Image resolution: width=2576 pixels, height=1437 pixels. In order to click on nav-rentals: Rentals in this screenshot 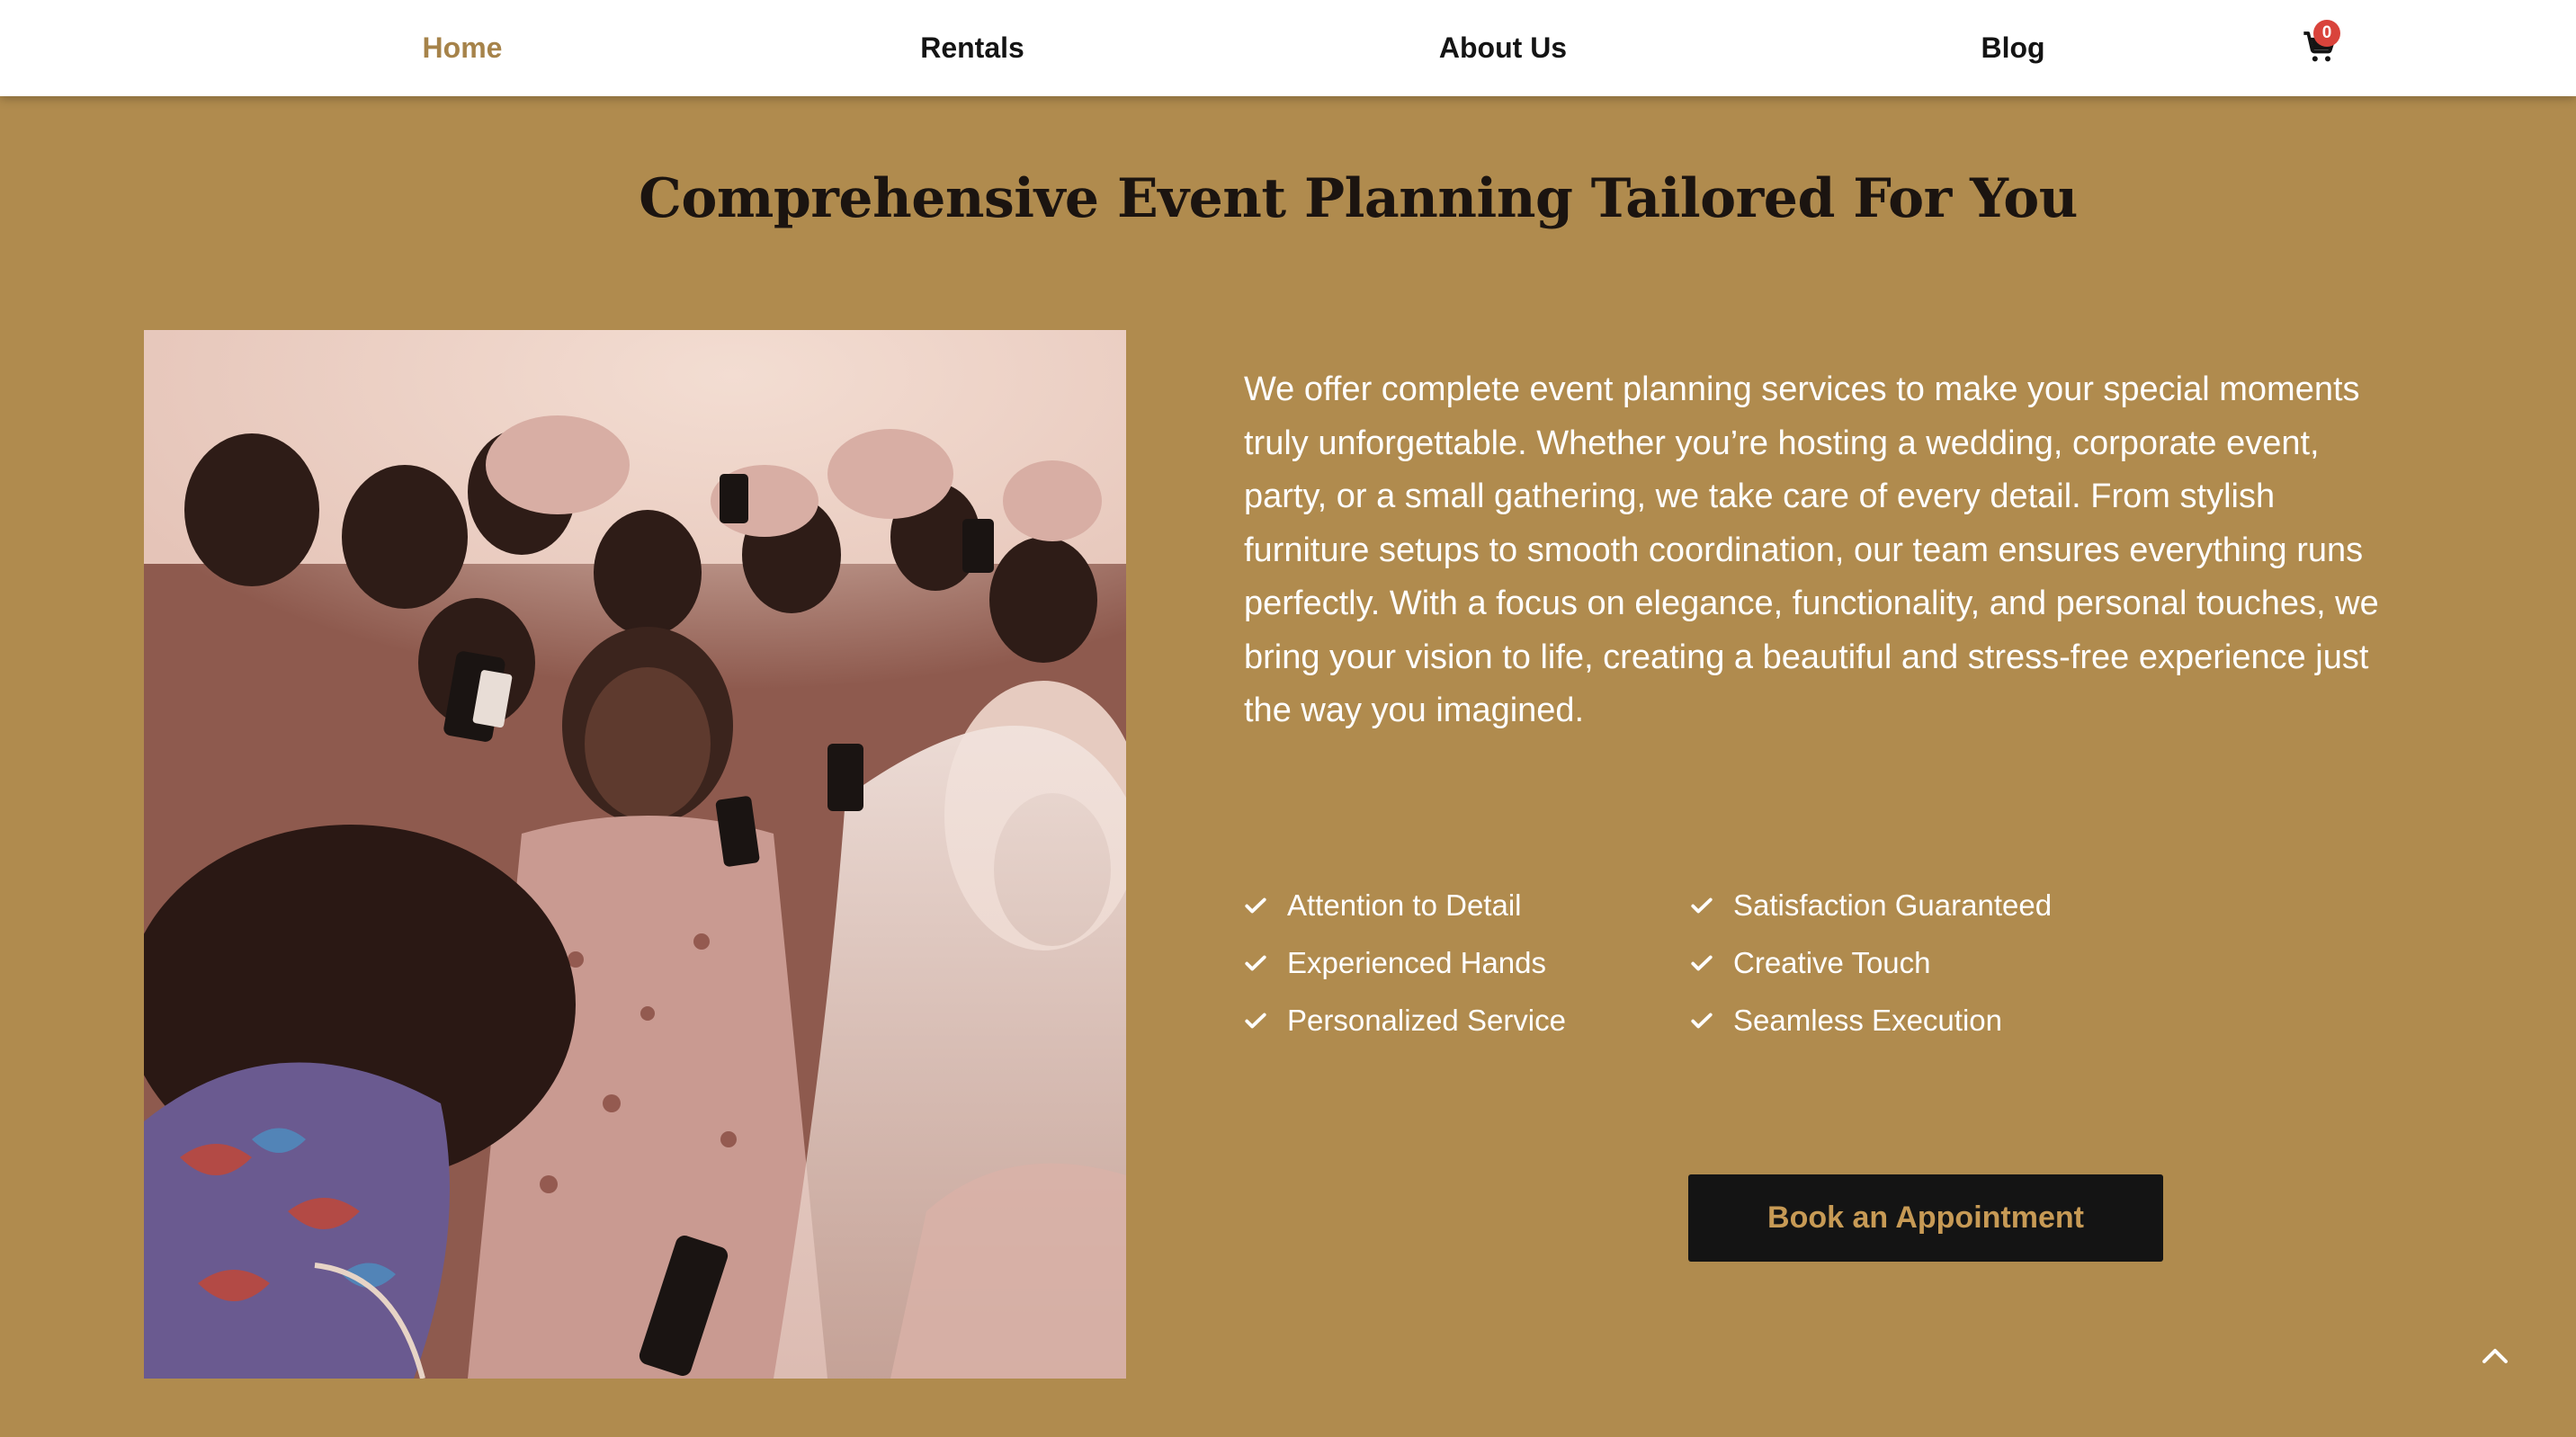, I will do `click(972, 48)`.